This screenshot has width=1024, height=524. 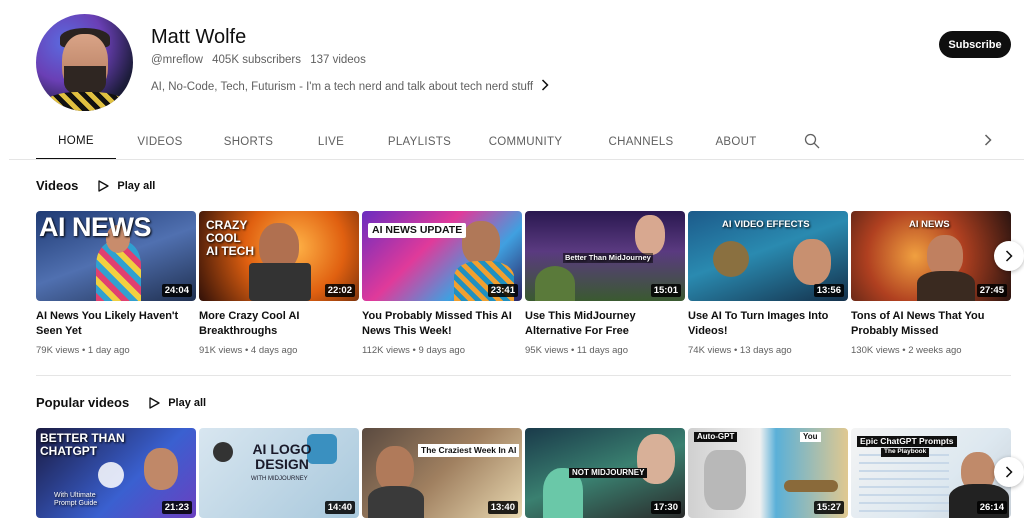 What do you see at coordinates (256, 60) in the screenshot?
I see `subscriber-count: 405K subscribers` at bounding box center [256, 60].